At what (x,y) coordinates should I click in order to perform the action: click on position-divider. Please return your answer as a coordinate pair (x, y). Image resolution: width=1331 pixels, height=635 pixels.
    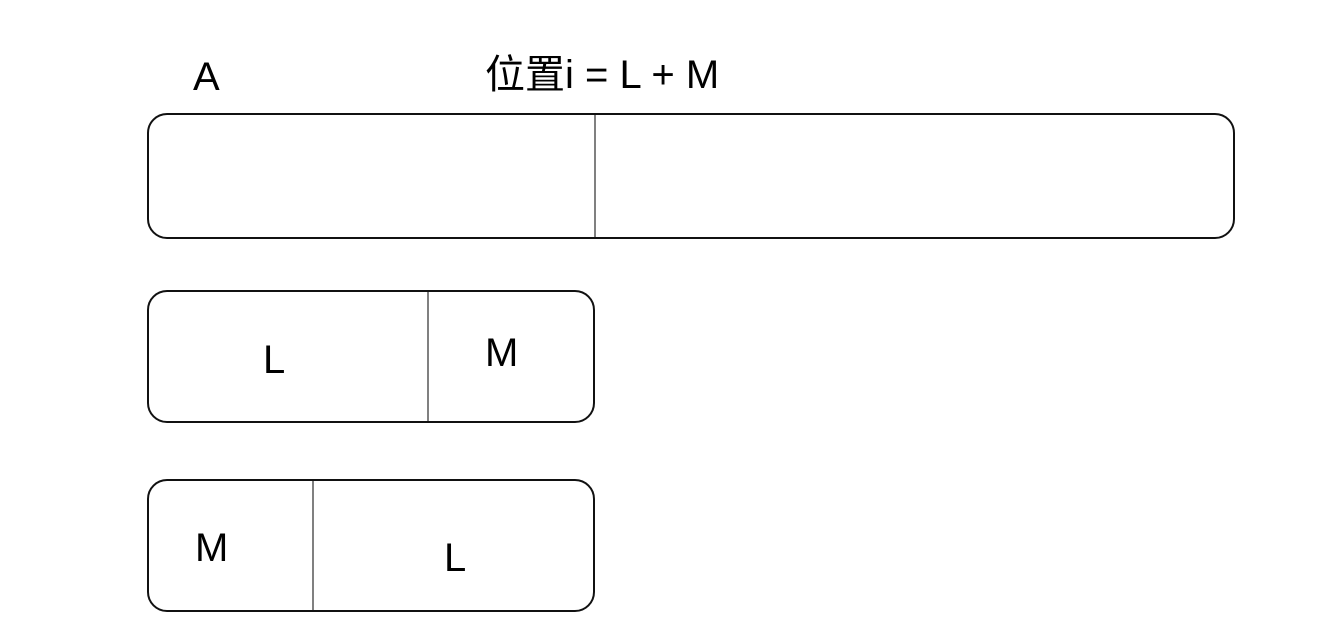
    Looking at the image, I should click on (595, 176).